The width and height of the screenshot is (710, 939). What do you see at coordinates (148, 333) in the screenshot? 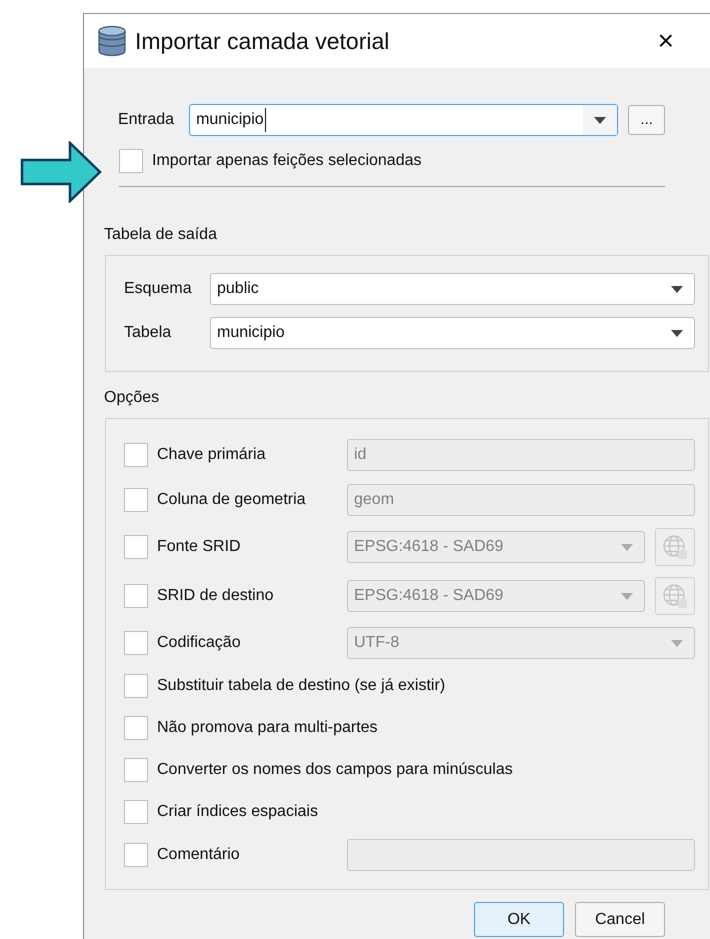
I see `field-label: Tabela` at bounding box center [148, 333].